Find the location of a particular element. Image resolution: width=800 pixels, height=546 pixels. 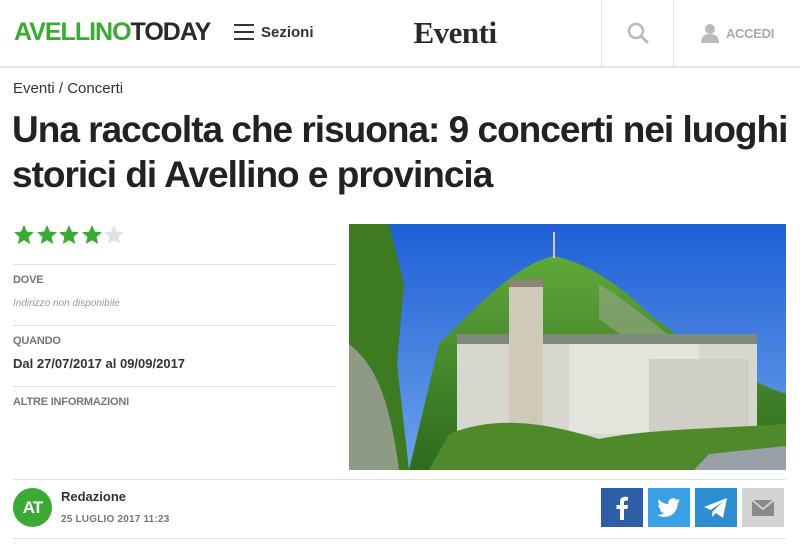

site-header: AVELLINOTODAY Sezioni Eventi ACCEDI is located at coordinates (400, 34).